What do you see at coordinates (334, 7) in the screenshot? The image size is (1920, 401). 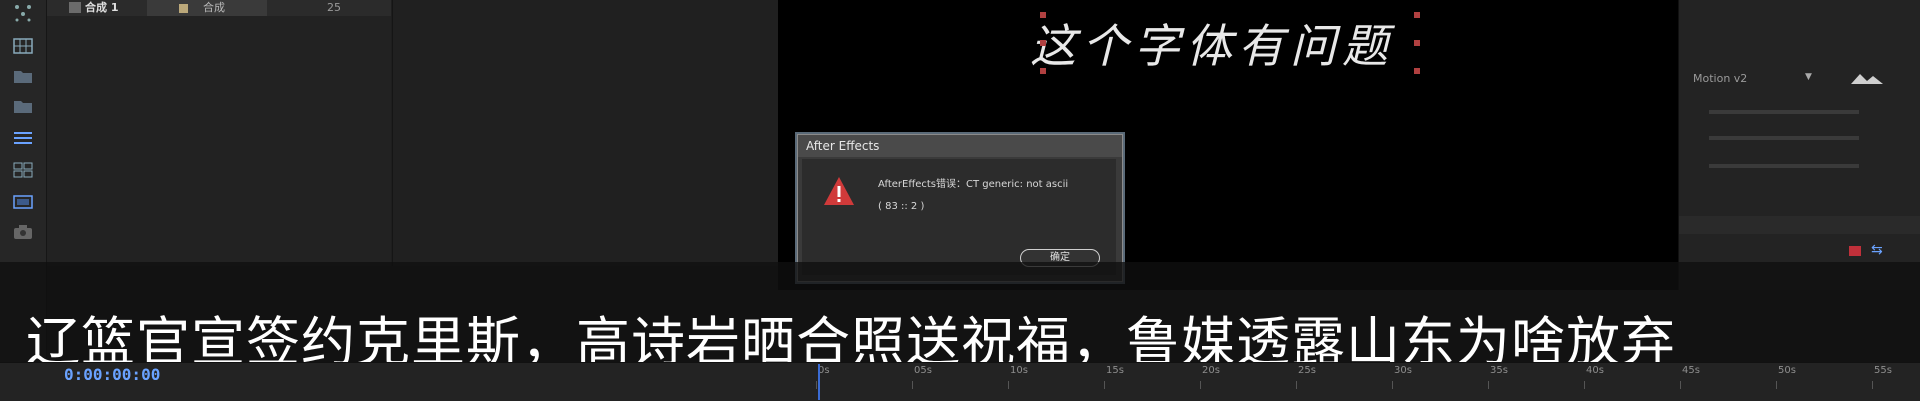 I see `project-item-value: 25` at bounding box center [334, 7].